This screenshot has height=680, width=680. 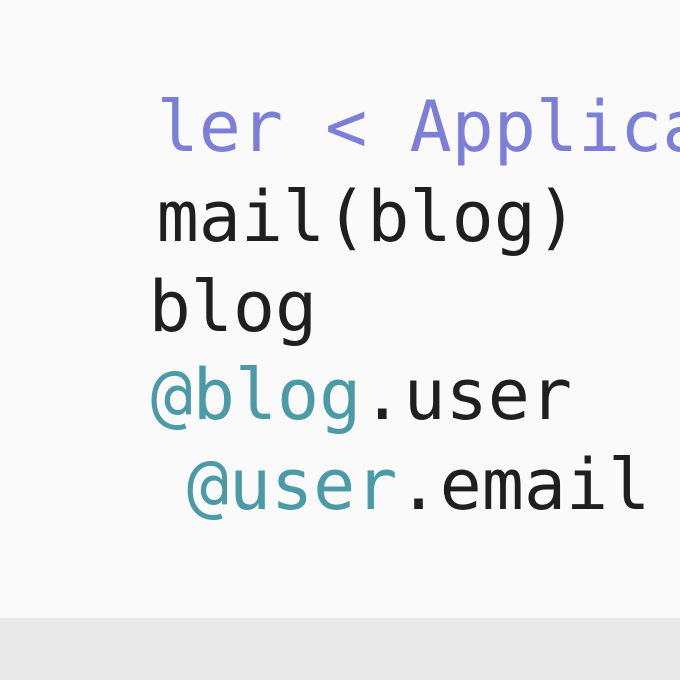 I want to click on instance-variable-token: @user, so click(x=292, y=485).